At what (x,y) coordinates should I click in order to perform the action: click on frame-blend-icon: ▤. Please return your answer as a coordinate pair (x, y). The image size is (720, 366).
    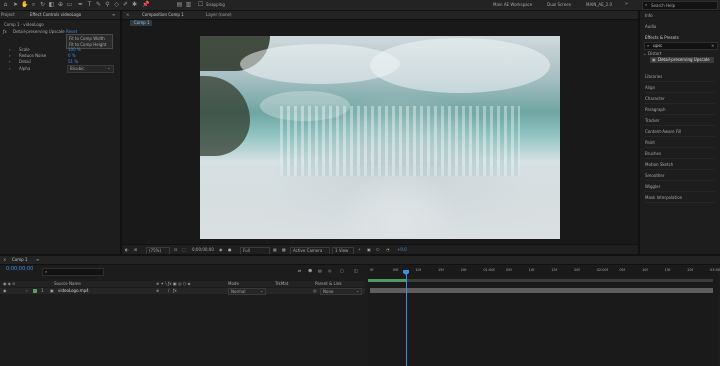
    Looking at the image, I should click on (320, 271).